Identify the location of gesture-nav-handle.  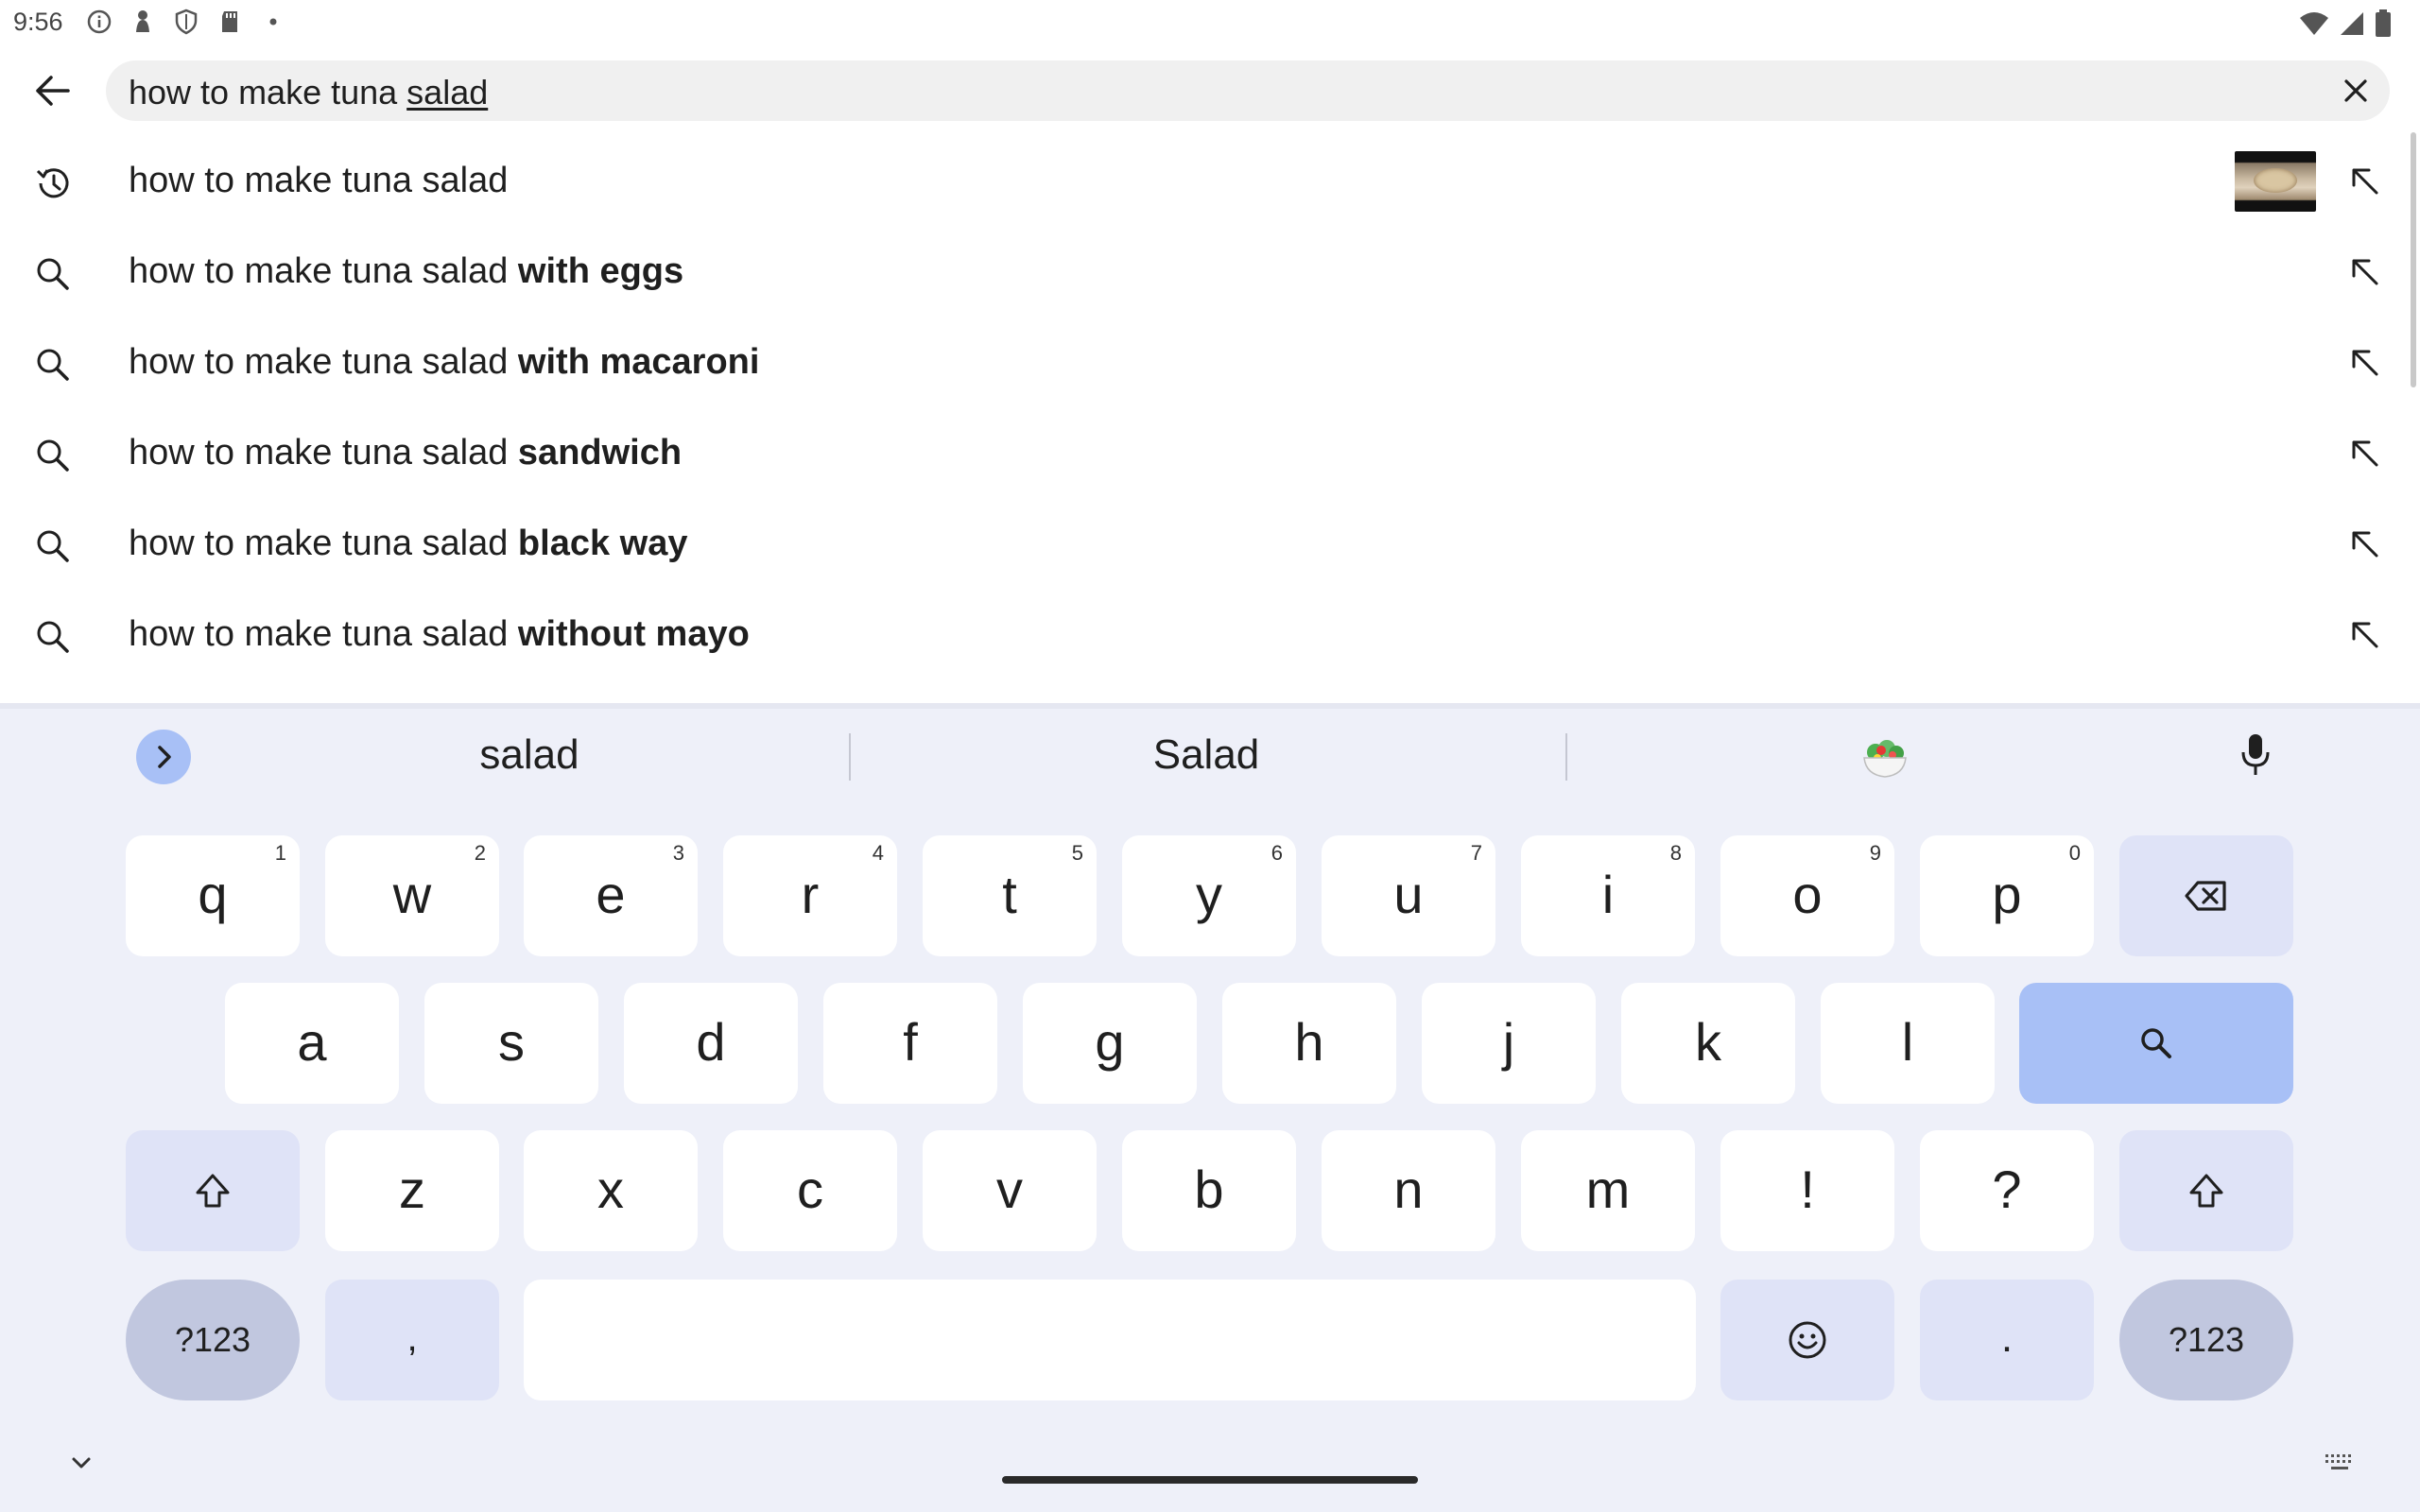
(1210, 1480).